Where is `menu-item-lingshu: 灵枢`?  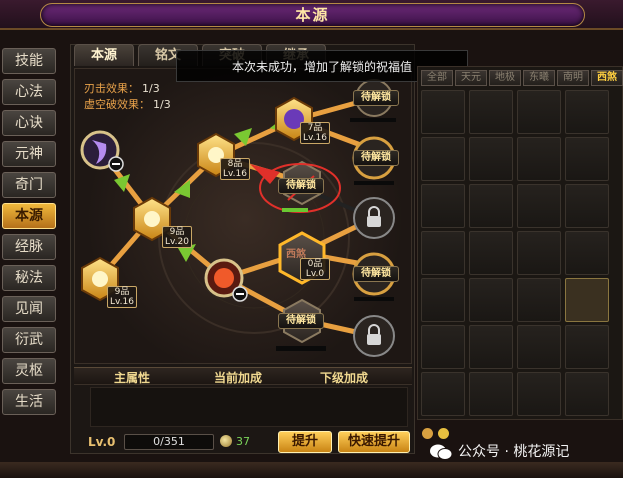 menu-item-lingshu: 灵枢 is located at coordinates (29, 371).